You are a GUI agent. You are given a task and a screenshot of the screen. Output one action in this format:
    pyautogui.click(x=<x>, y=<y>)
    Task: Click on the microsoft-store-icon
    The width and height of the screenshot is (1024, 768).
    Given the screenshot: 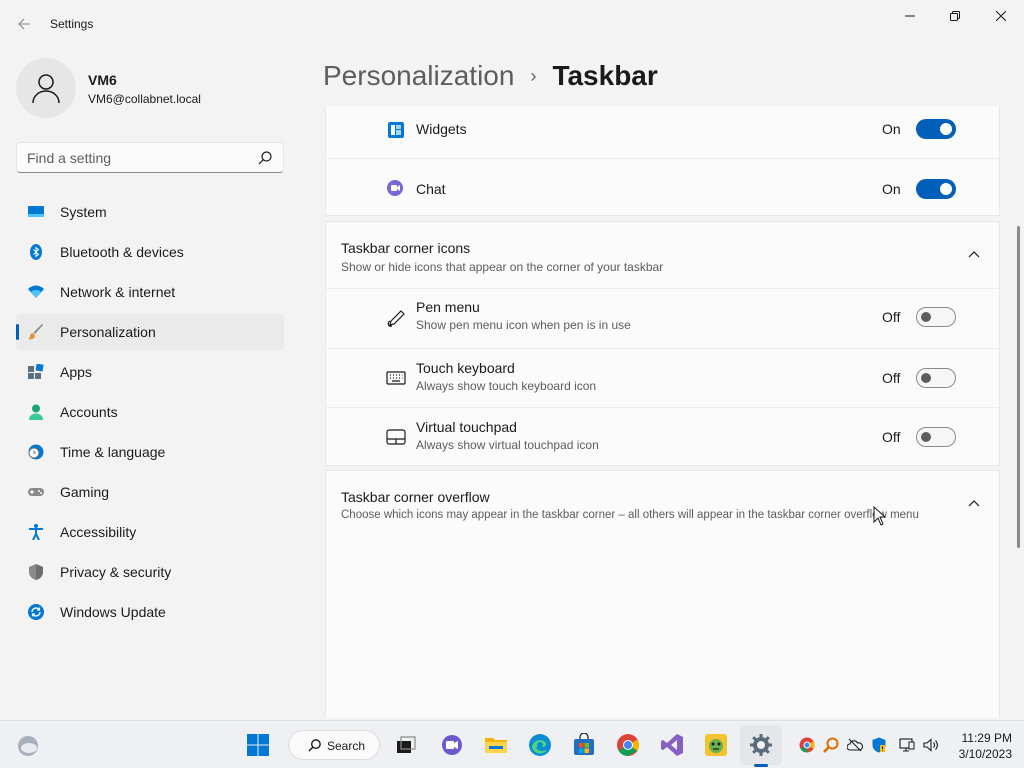 What is the action you would take?
    pyautogui.click(x=584, y=745)
    